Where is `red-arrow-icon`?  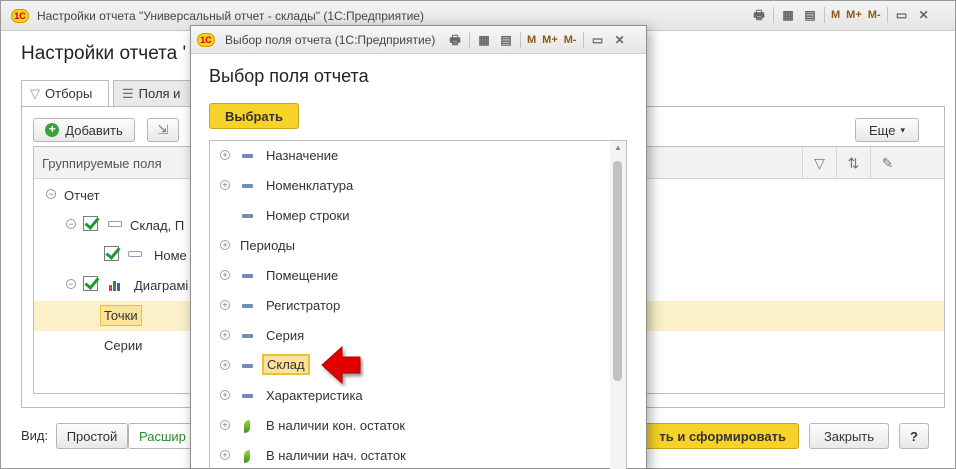
red-arrow-icon is located at coordinates (341, 365).